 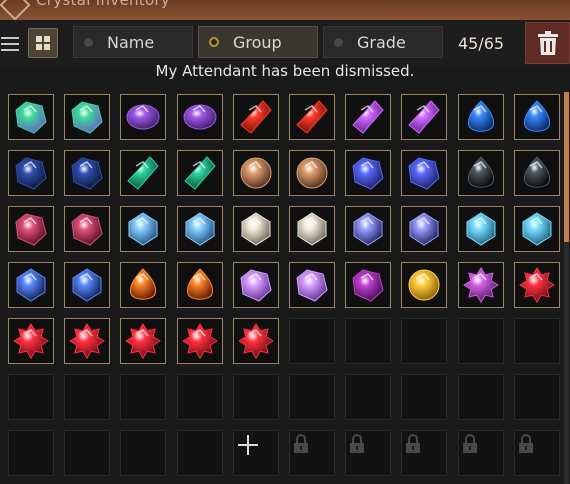 I want to click on blue-swirl-gem-icon, so click(x=424, y=173).